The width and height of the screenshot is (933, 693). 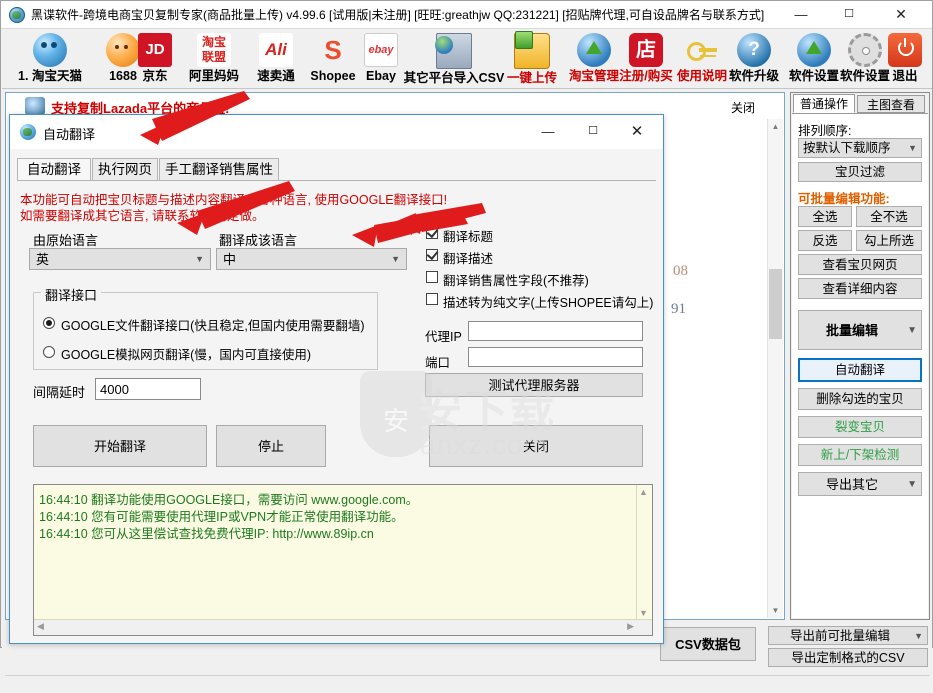 I want to click on sort-order-select: 按默认下载顺序 ▼, so click(x=860, y=148).